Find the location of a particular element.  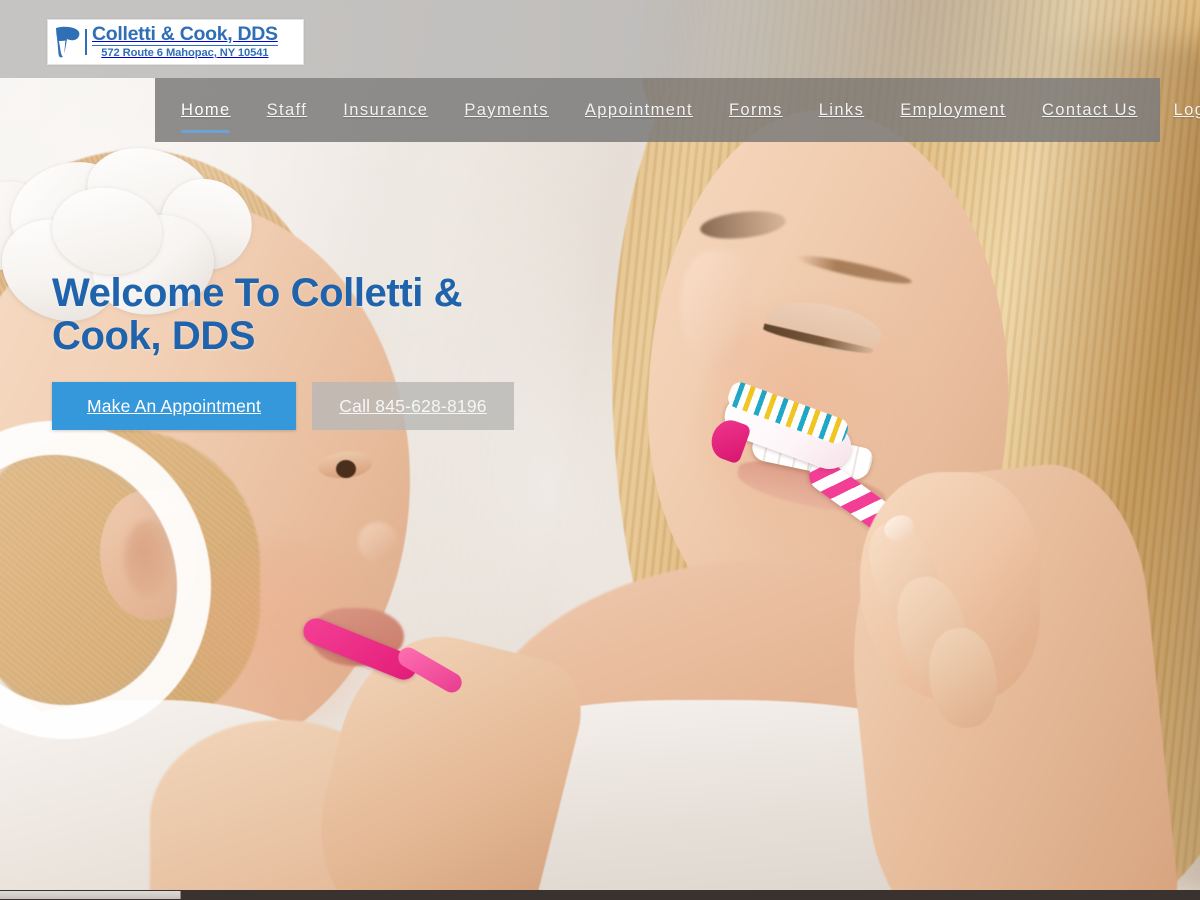

nav-item-links: Links is located at coordinates (842, 110).